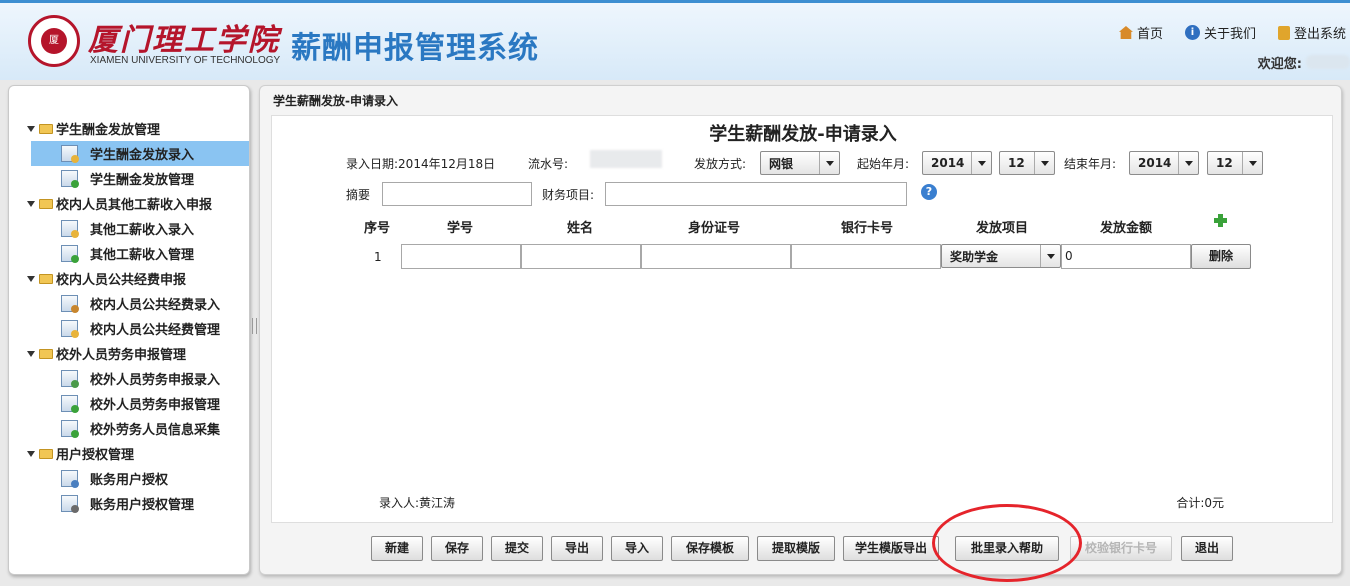  What do you see at coordinates (155, 405) in the screenshot?
I see `sidebar-item-label: 校外人员劳务申报管理` at bounding box center [155, 405].